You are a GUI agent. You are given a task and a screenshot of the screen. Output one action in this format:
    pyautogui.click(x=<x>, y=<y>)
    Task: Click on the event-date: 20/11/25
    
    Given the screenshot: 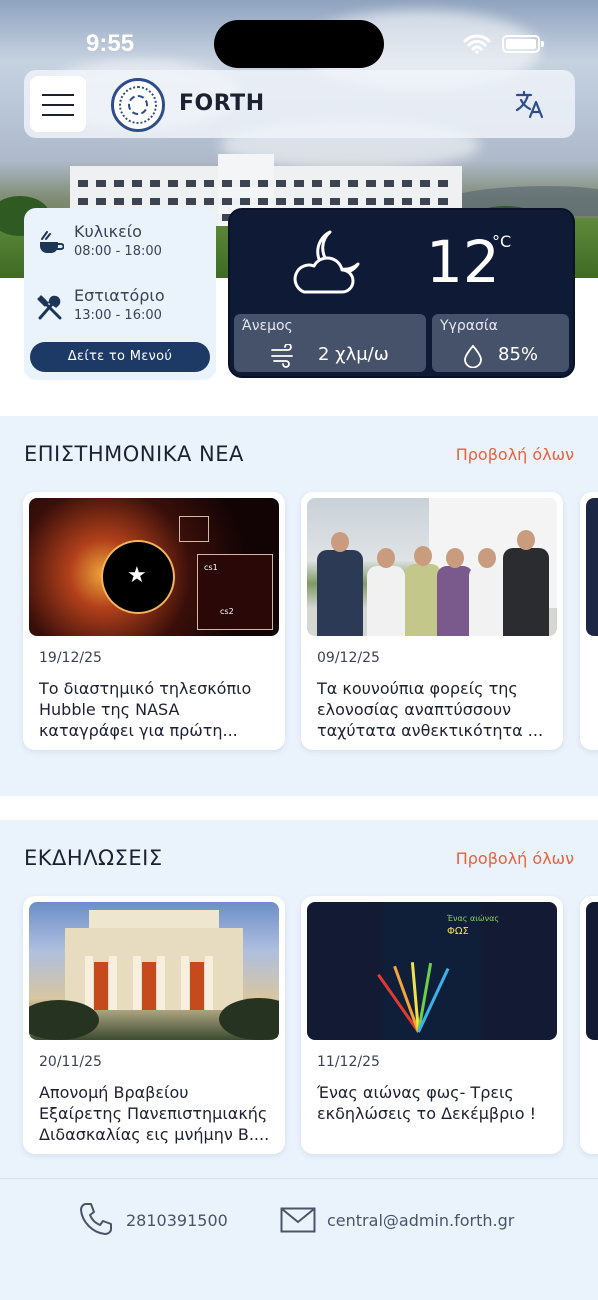 What is the action you would take?
    pyautogui.click(x=70, y=1062)
    